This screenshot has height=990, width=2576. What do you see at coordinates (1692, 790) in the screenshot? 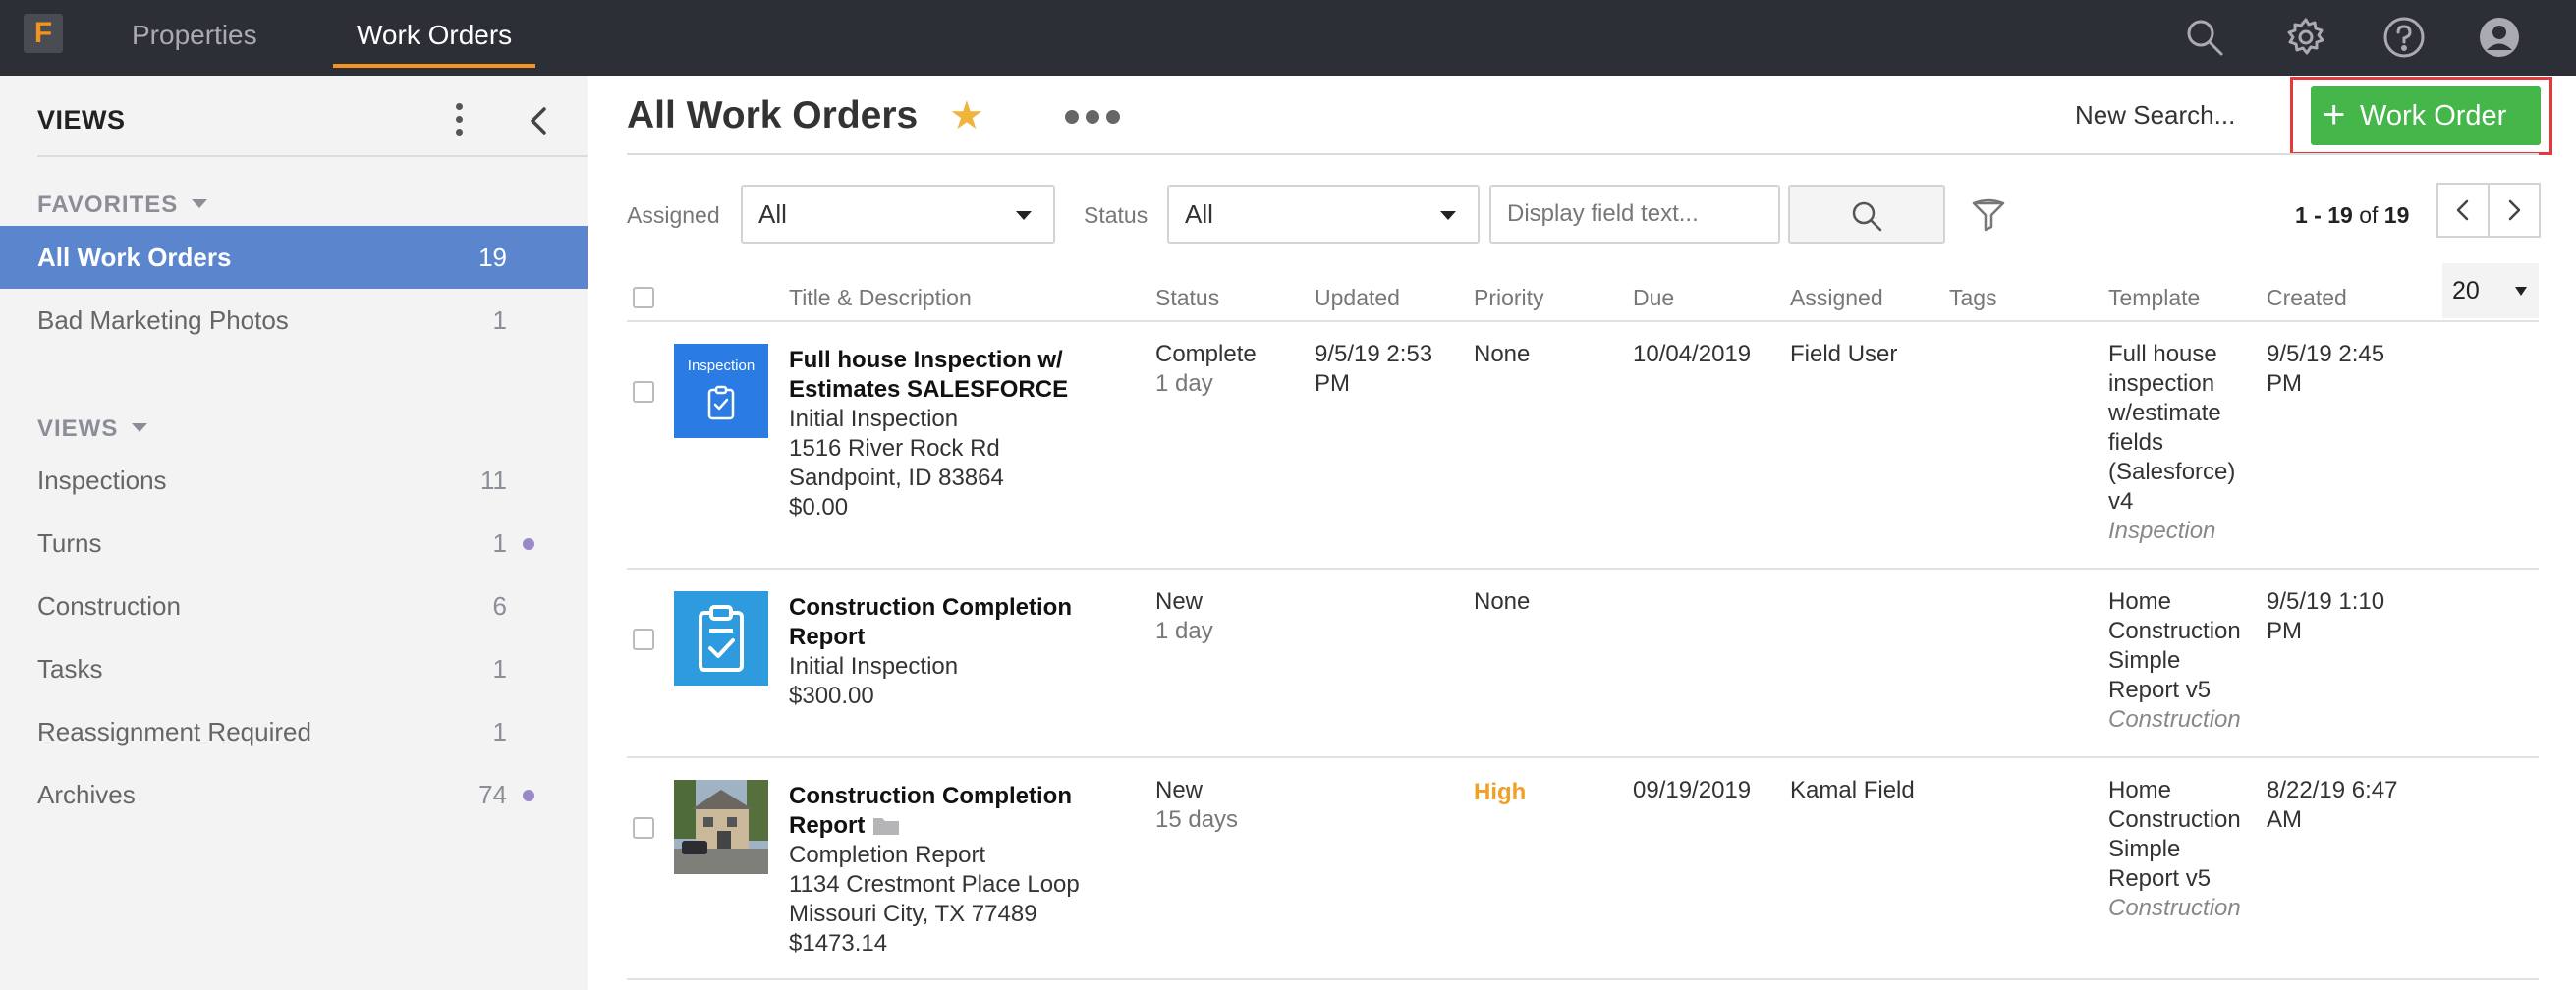
I see `due-cell: 09/19/2019` at bounding box center [1692, 790].